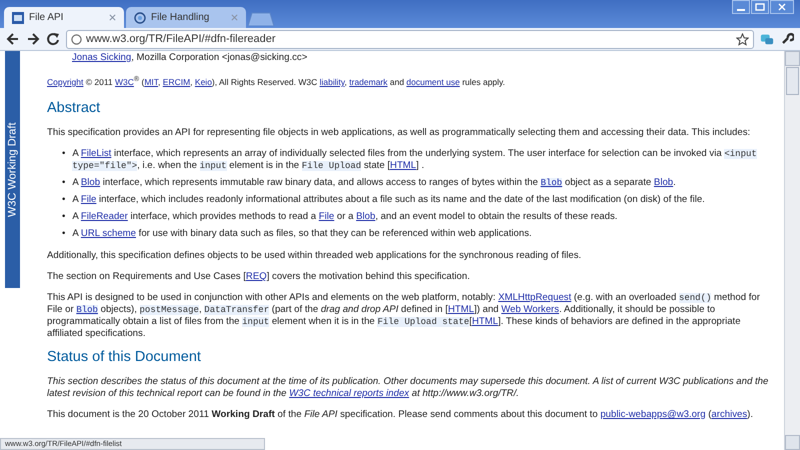  What do you see at coordinates (151, 81) in the screenshot?
I see `link: MIT` at bounding box center [151, 81].